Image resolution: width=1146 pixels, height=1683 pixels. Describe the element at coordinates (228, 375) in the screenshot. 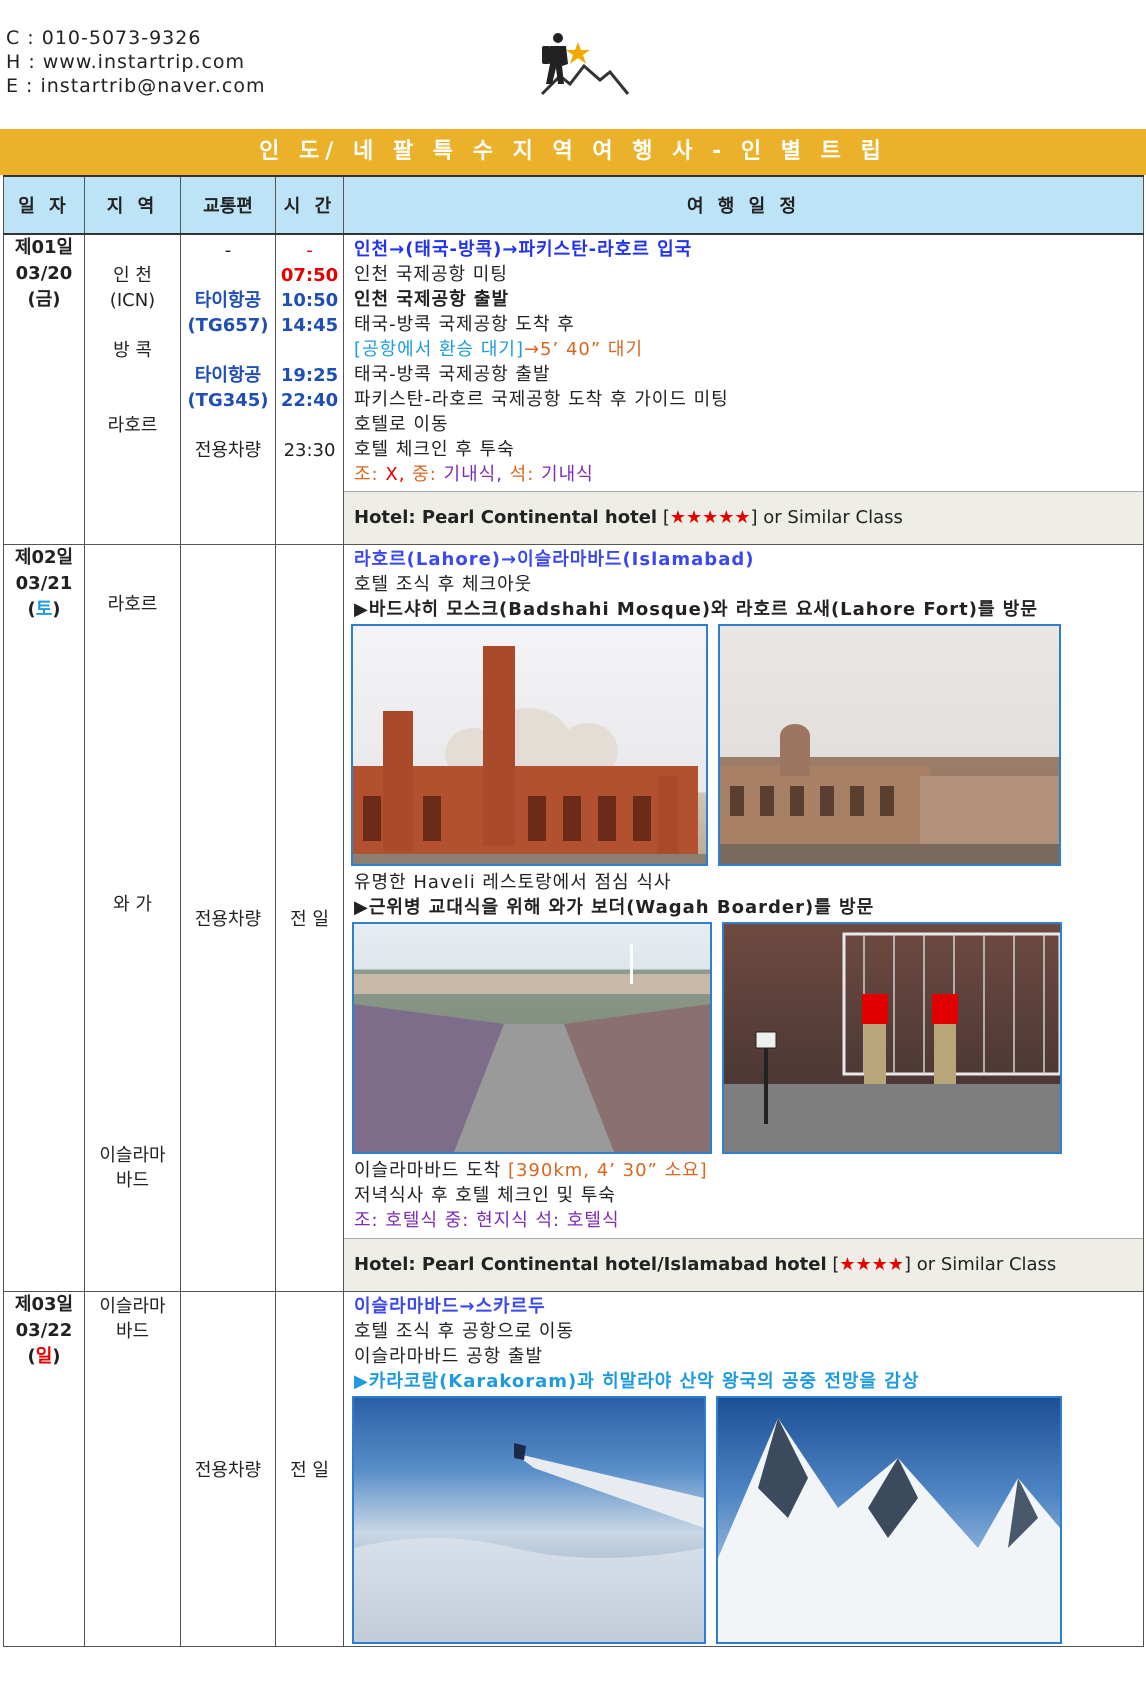

I see `flight-thai-2: 타이항공` at that location.